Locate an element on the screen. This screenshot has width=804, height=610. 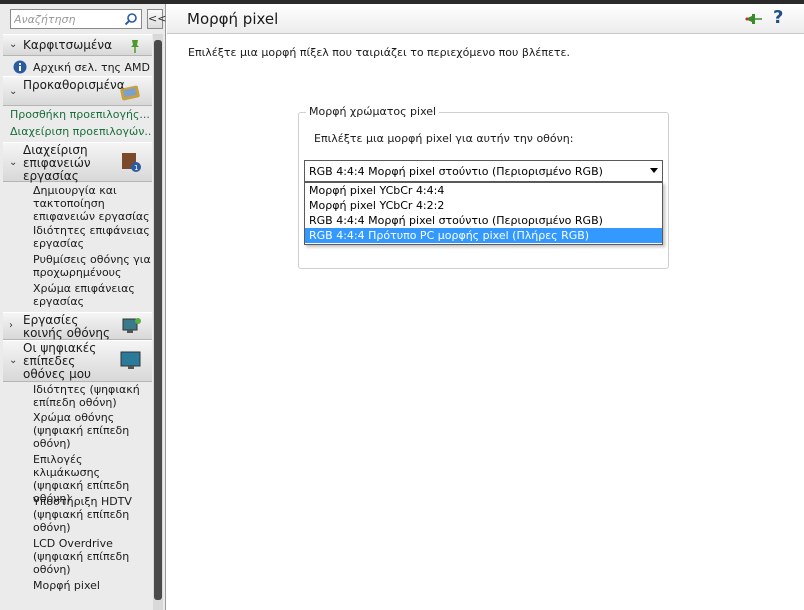
nav-item-amd-home: Αρχική σελ. της AMD is located at coordinates (77, 67).